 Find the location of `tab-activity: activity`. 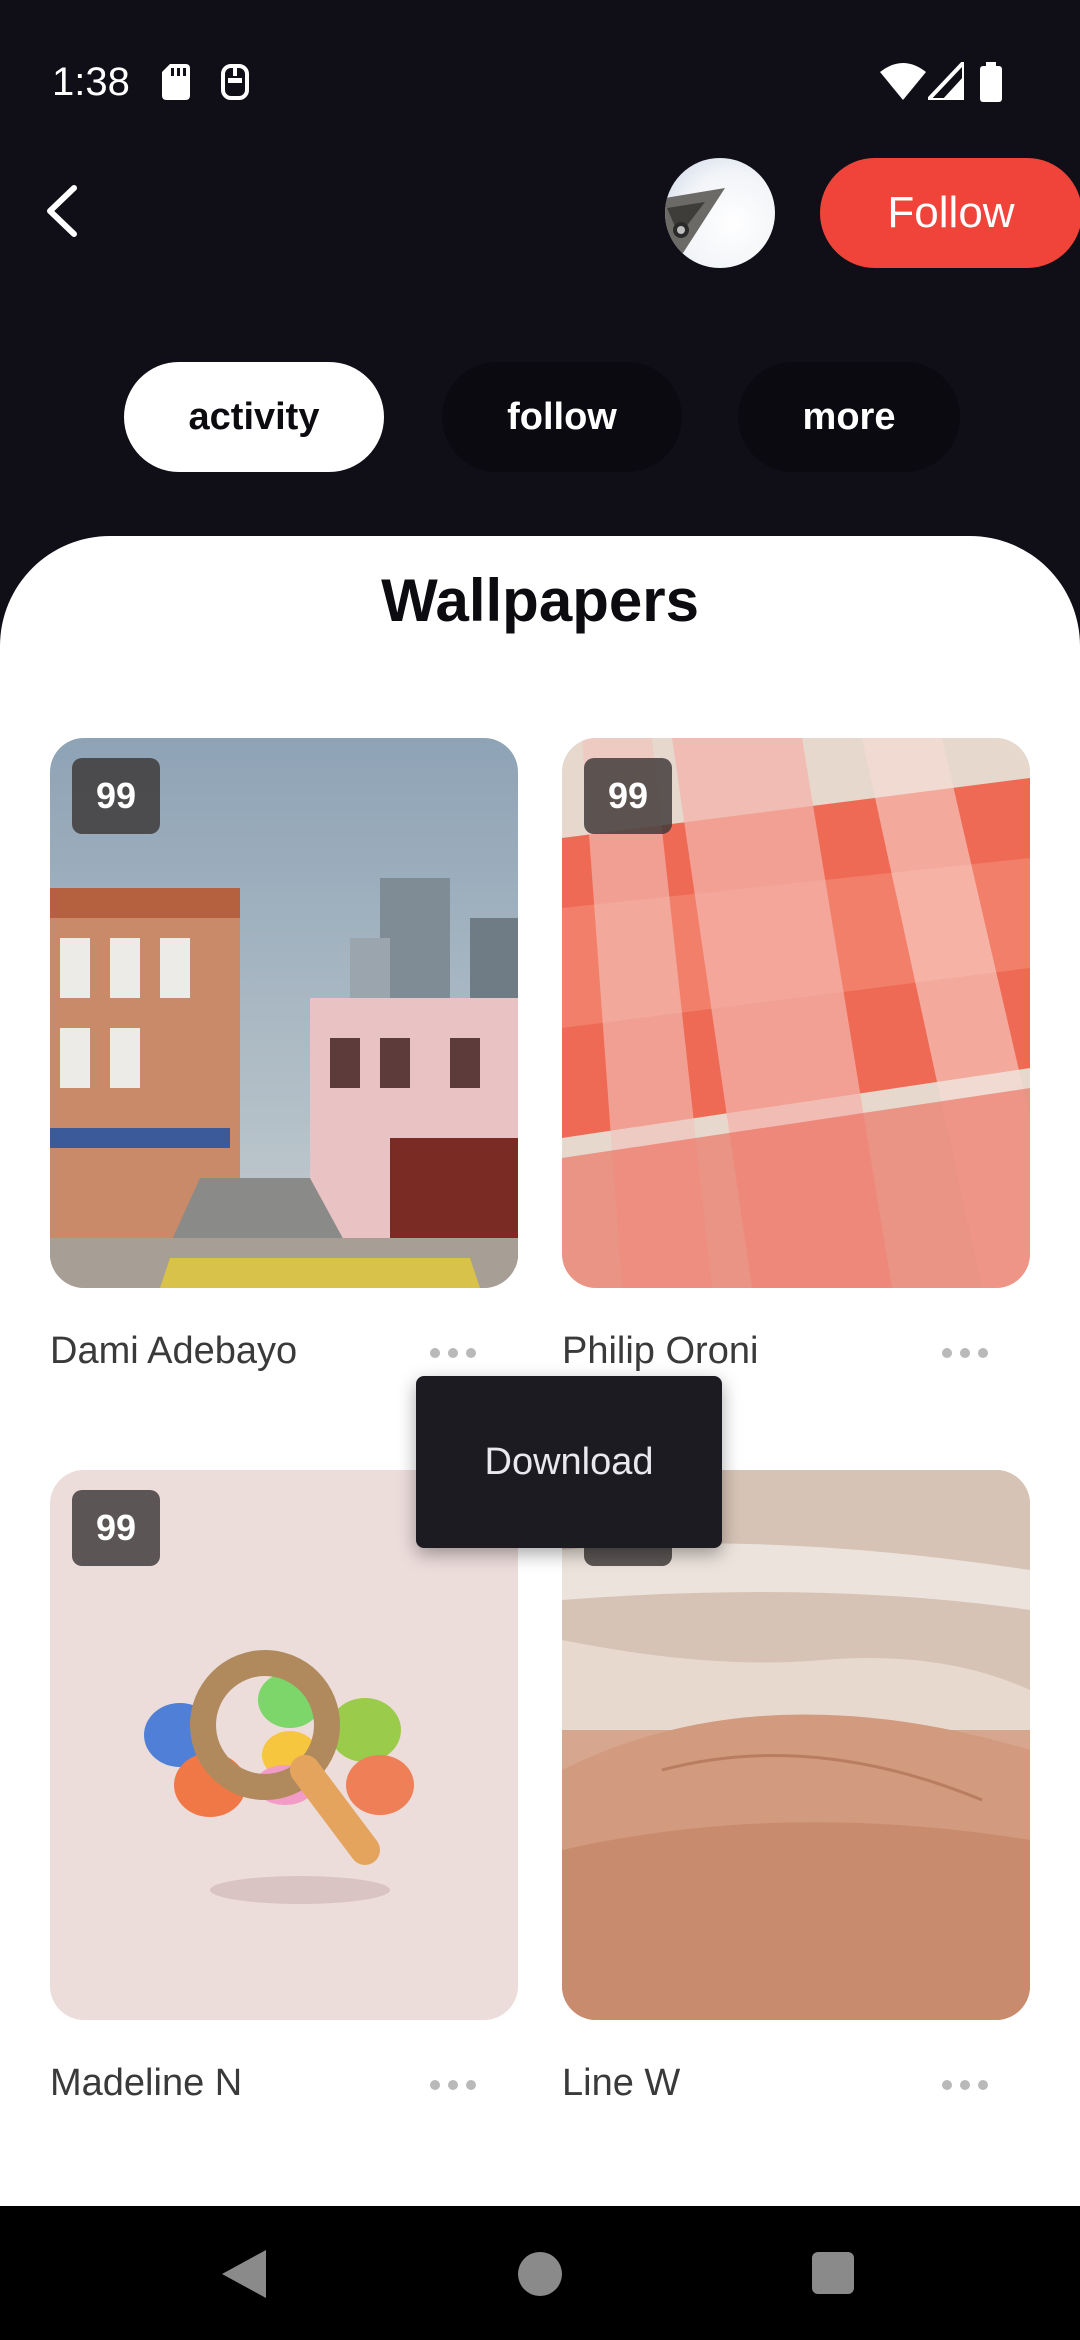

tab-activity: activity is located at coordinates (254, 417).